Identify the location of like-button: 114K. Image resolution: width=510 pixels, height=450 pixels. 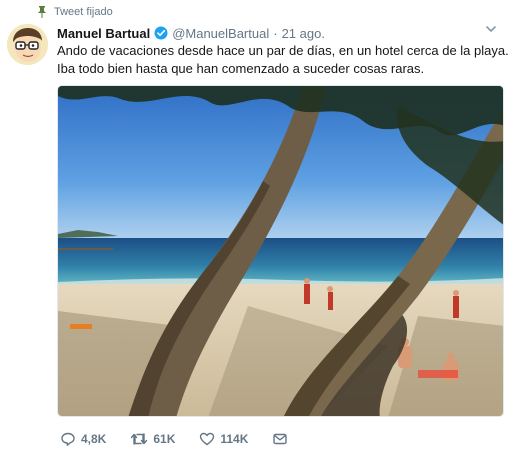
(223, 439).